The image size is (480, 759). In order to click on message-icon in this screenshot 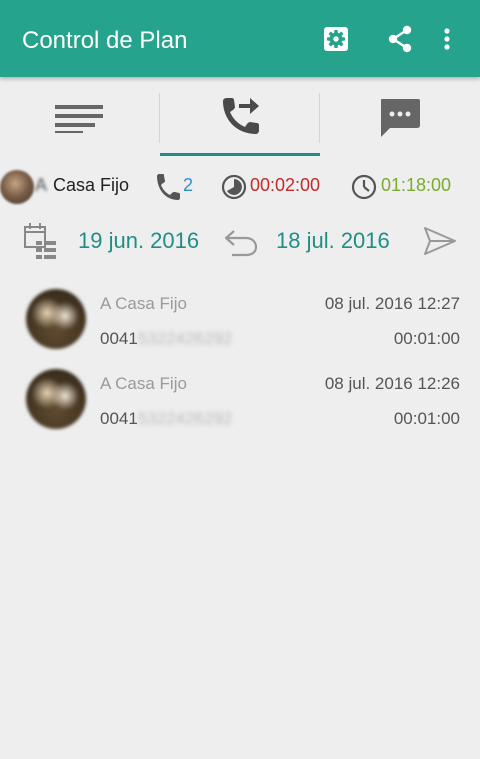, I will do `click(400, 118)`.